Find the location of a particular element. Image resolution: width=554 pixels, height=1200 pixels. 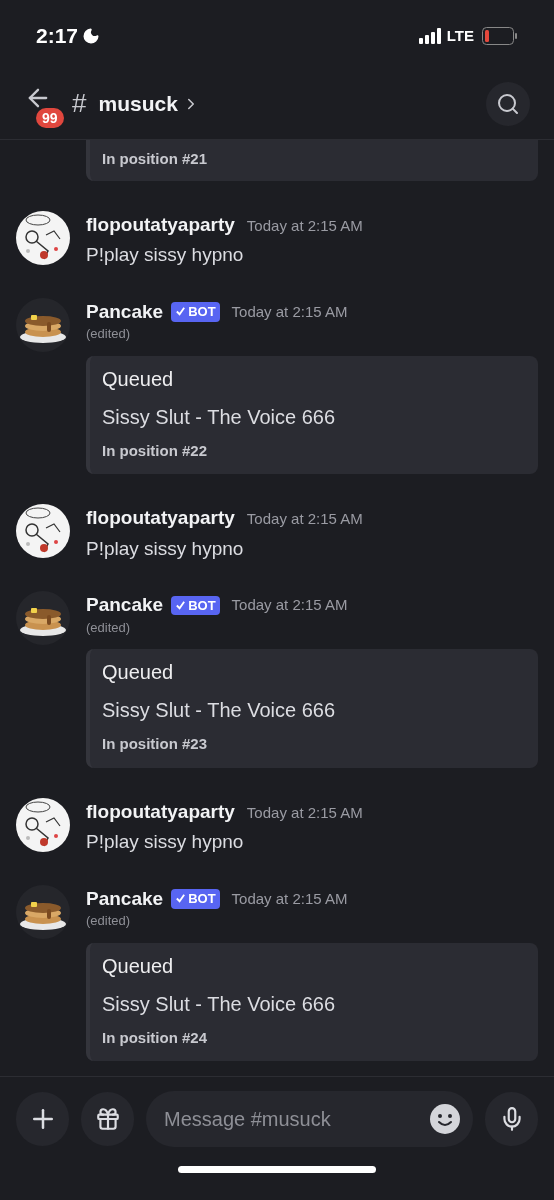

moon-icon is located at coordinates (91, 36).